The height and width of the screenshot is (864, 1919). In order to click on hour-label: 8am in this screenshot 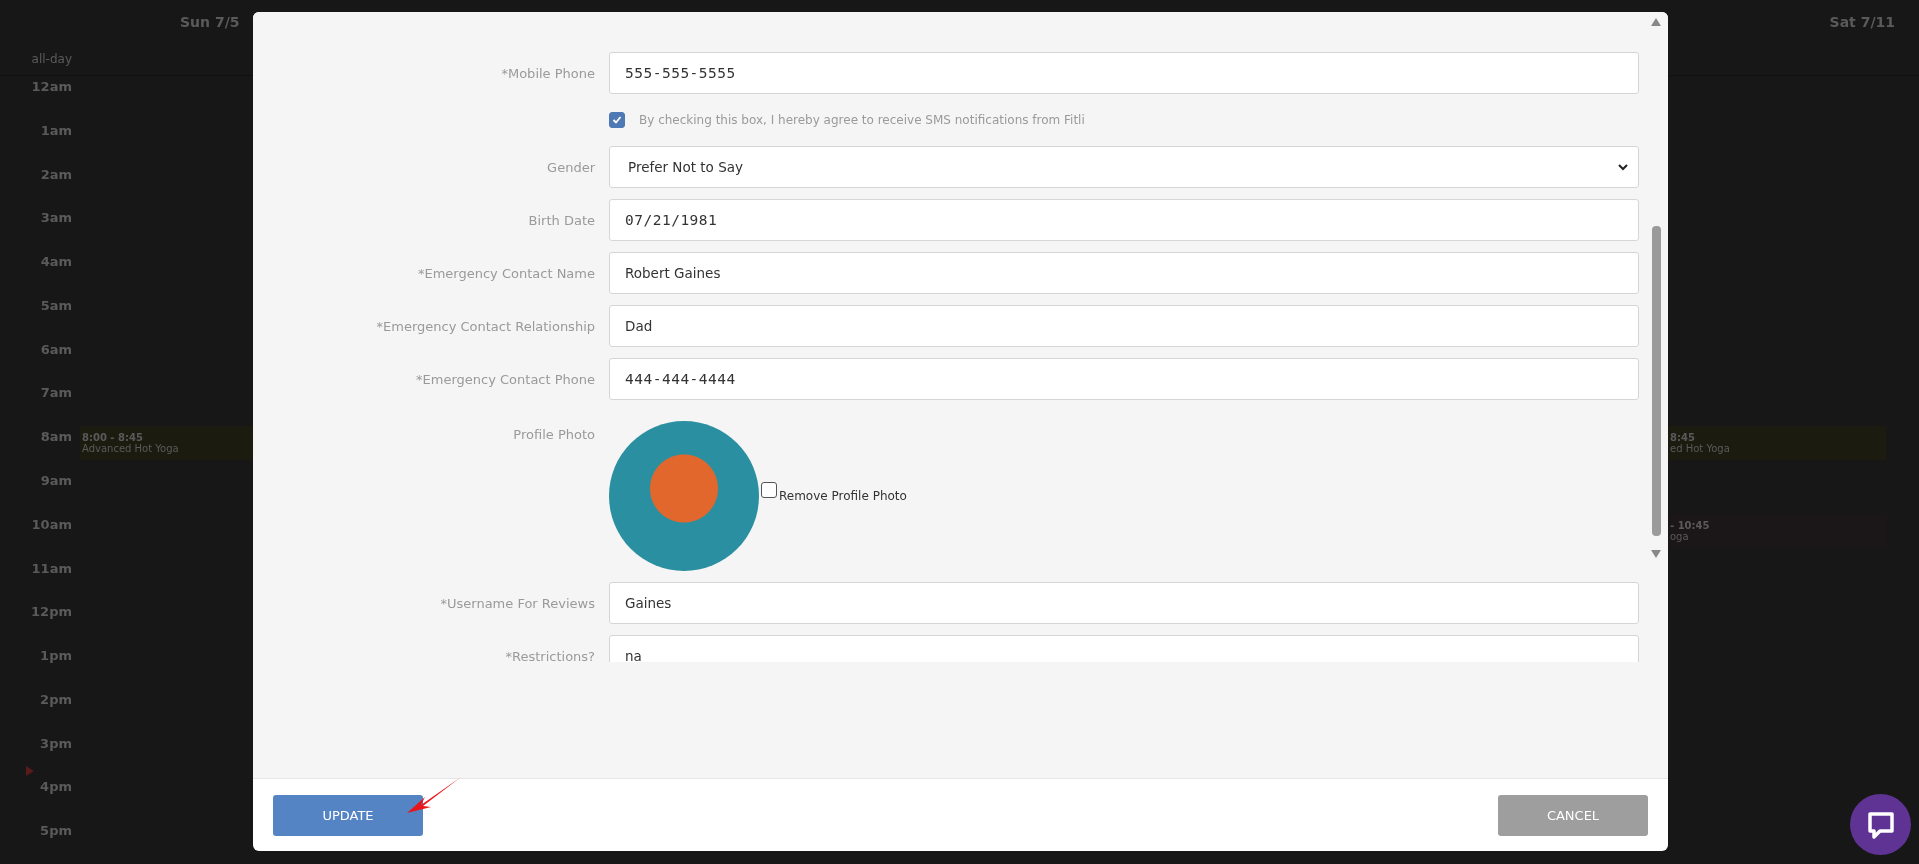, I will do `click(55, 436)`.